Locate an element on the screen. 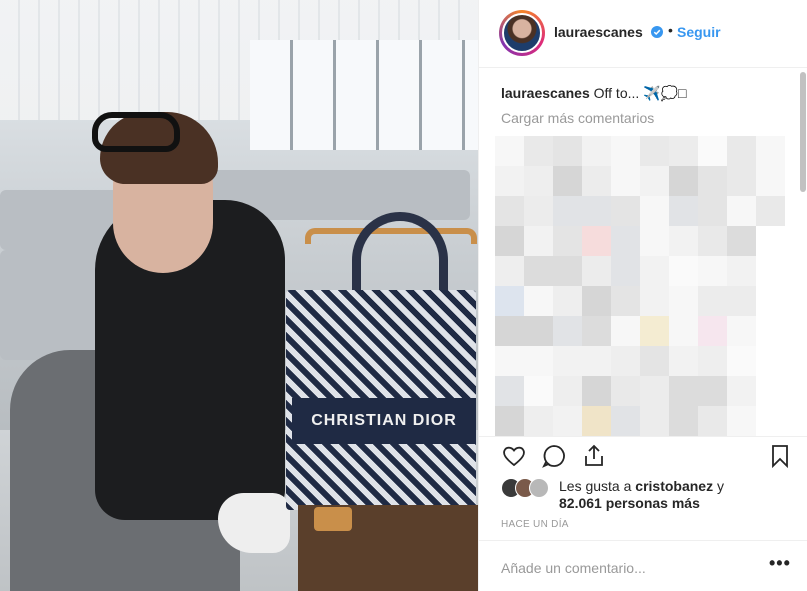  likes-prefix: Les gusta a is located at coordinates (595, 486).